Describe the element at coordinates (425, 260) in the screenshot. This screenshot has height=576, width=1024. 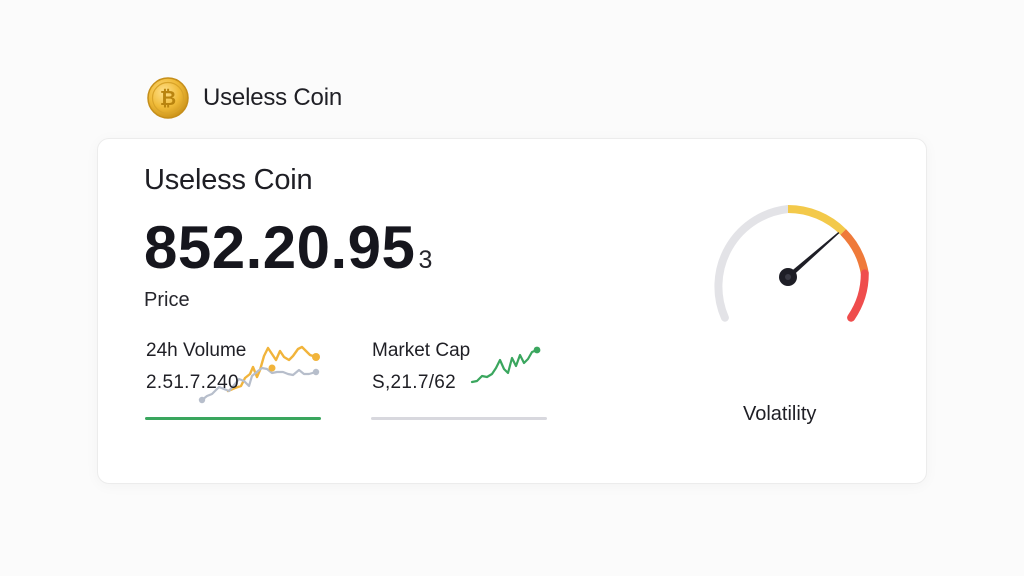
I see `price-suffix: 3` at that location.